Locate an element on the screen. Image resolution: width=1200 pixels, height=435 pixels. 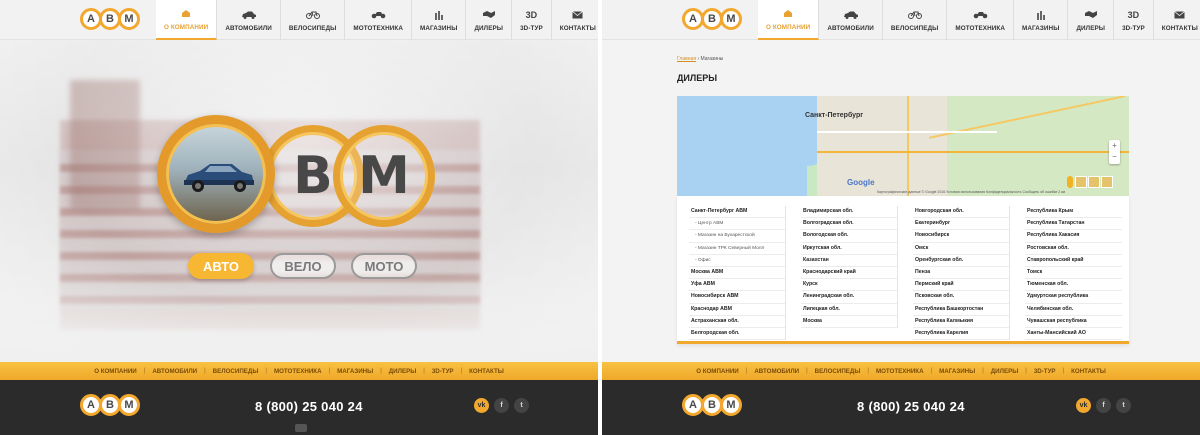
dealer-link: Омск is located at coordinates (961, 249).